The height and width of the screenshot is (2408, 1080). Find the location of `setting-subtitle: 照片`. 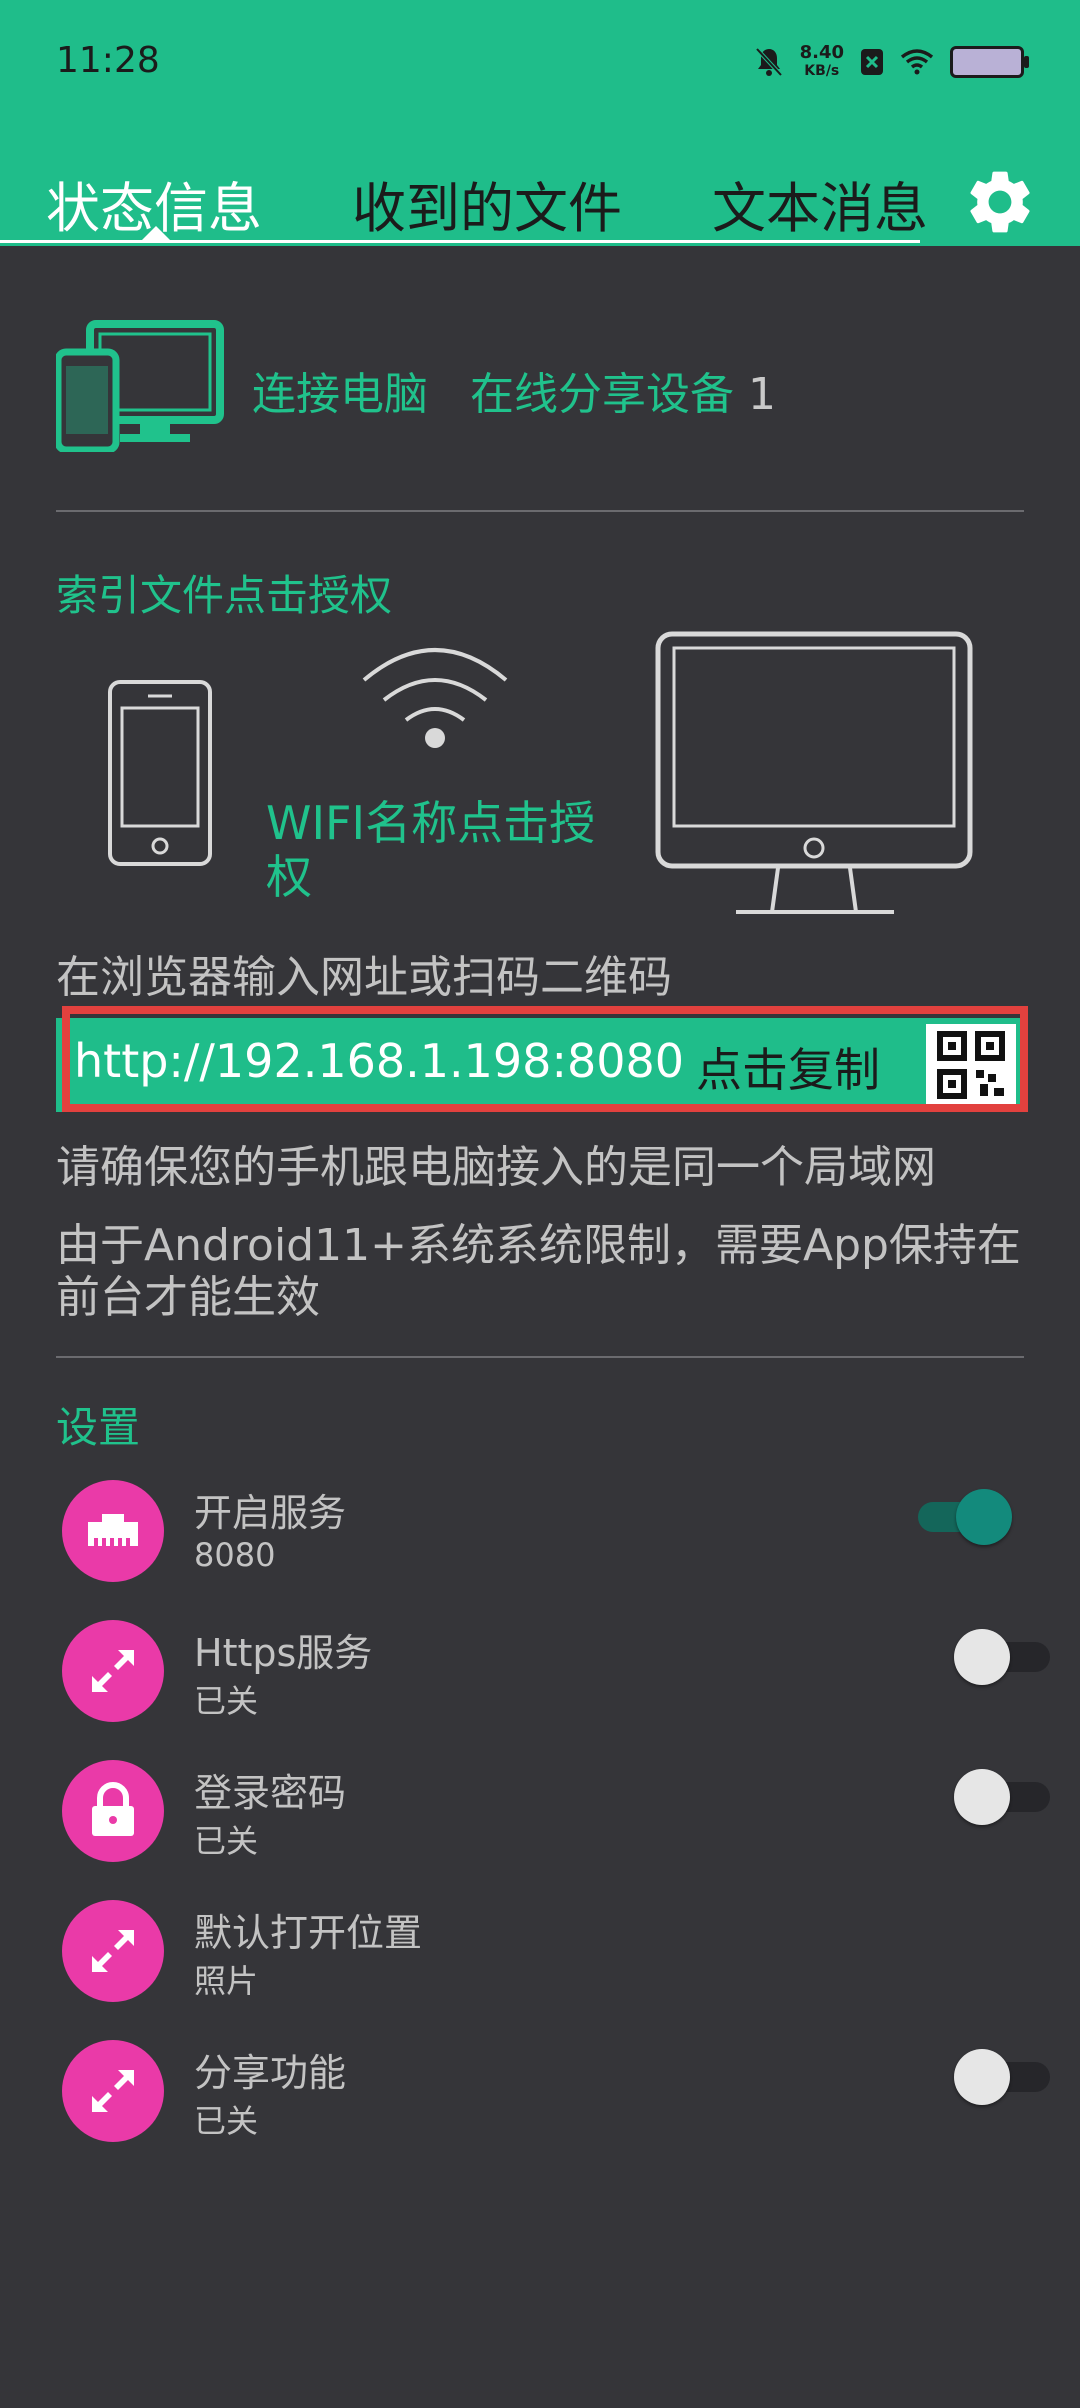

setting-subtitle: 照片 is located at coordinates (226, 1981).